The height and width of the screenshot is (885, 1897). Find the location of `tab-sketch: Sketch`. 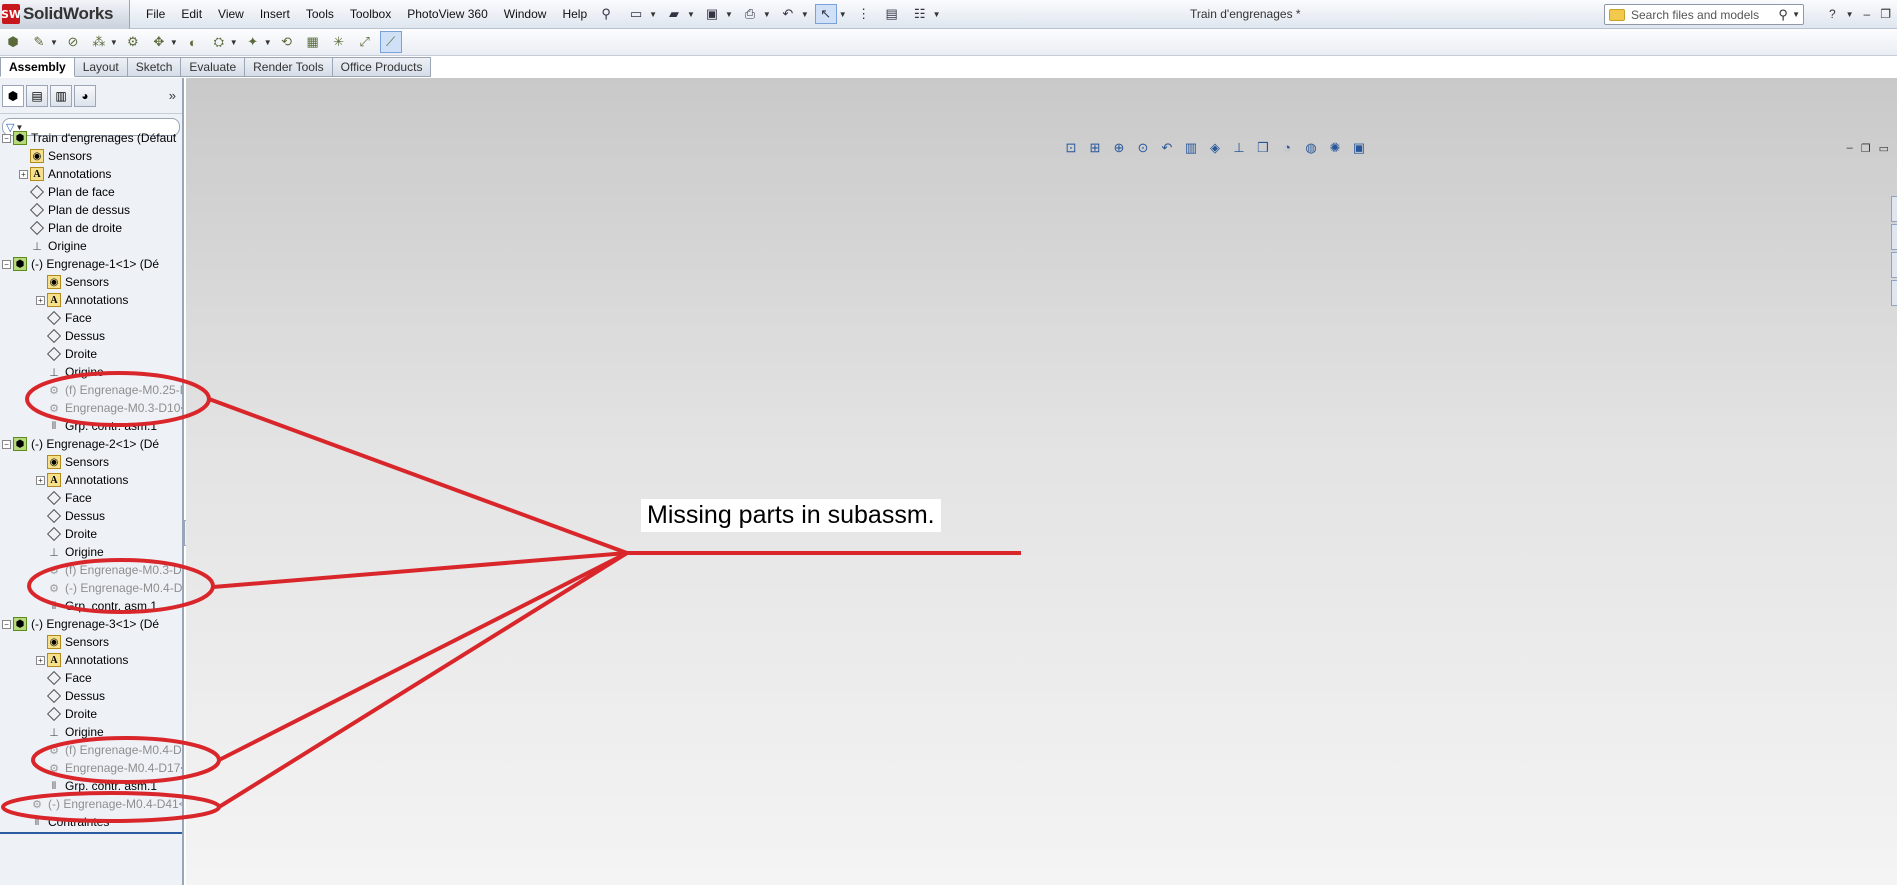

tab-sketch: Sketch is located at coordinates (154, 67).